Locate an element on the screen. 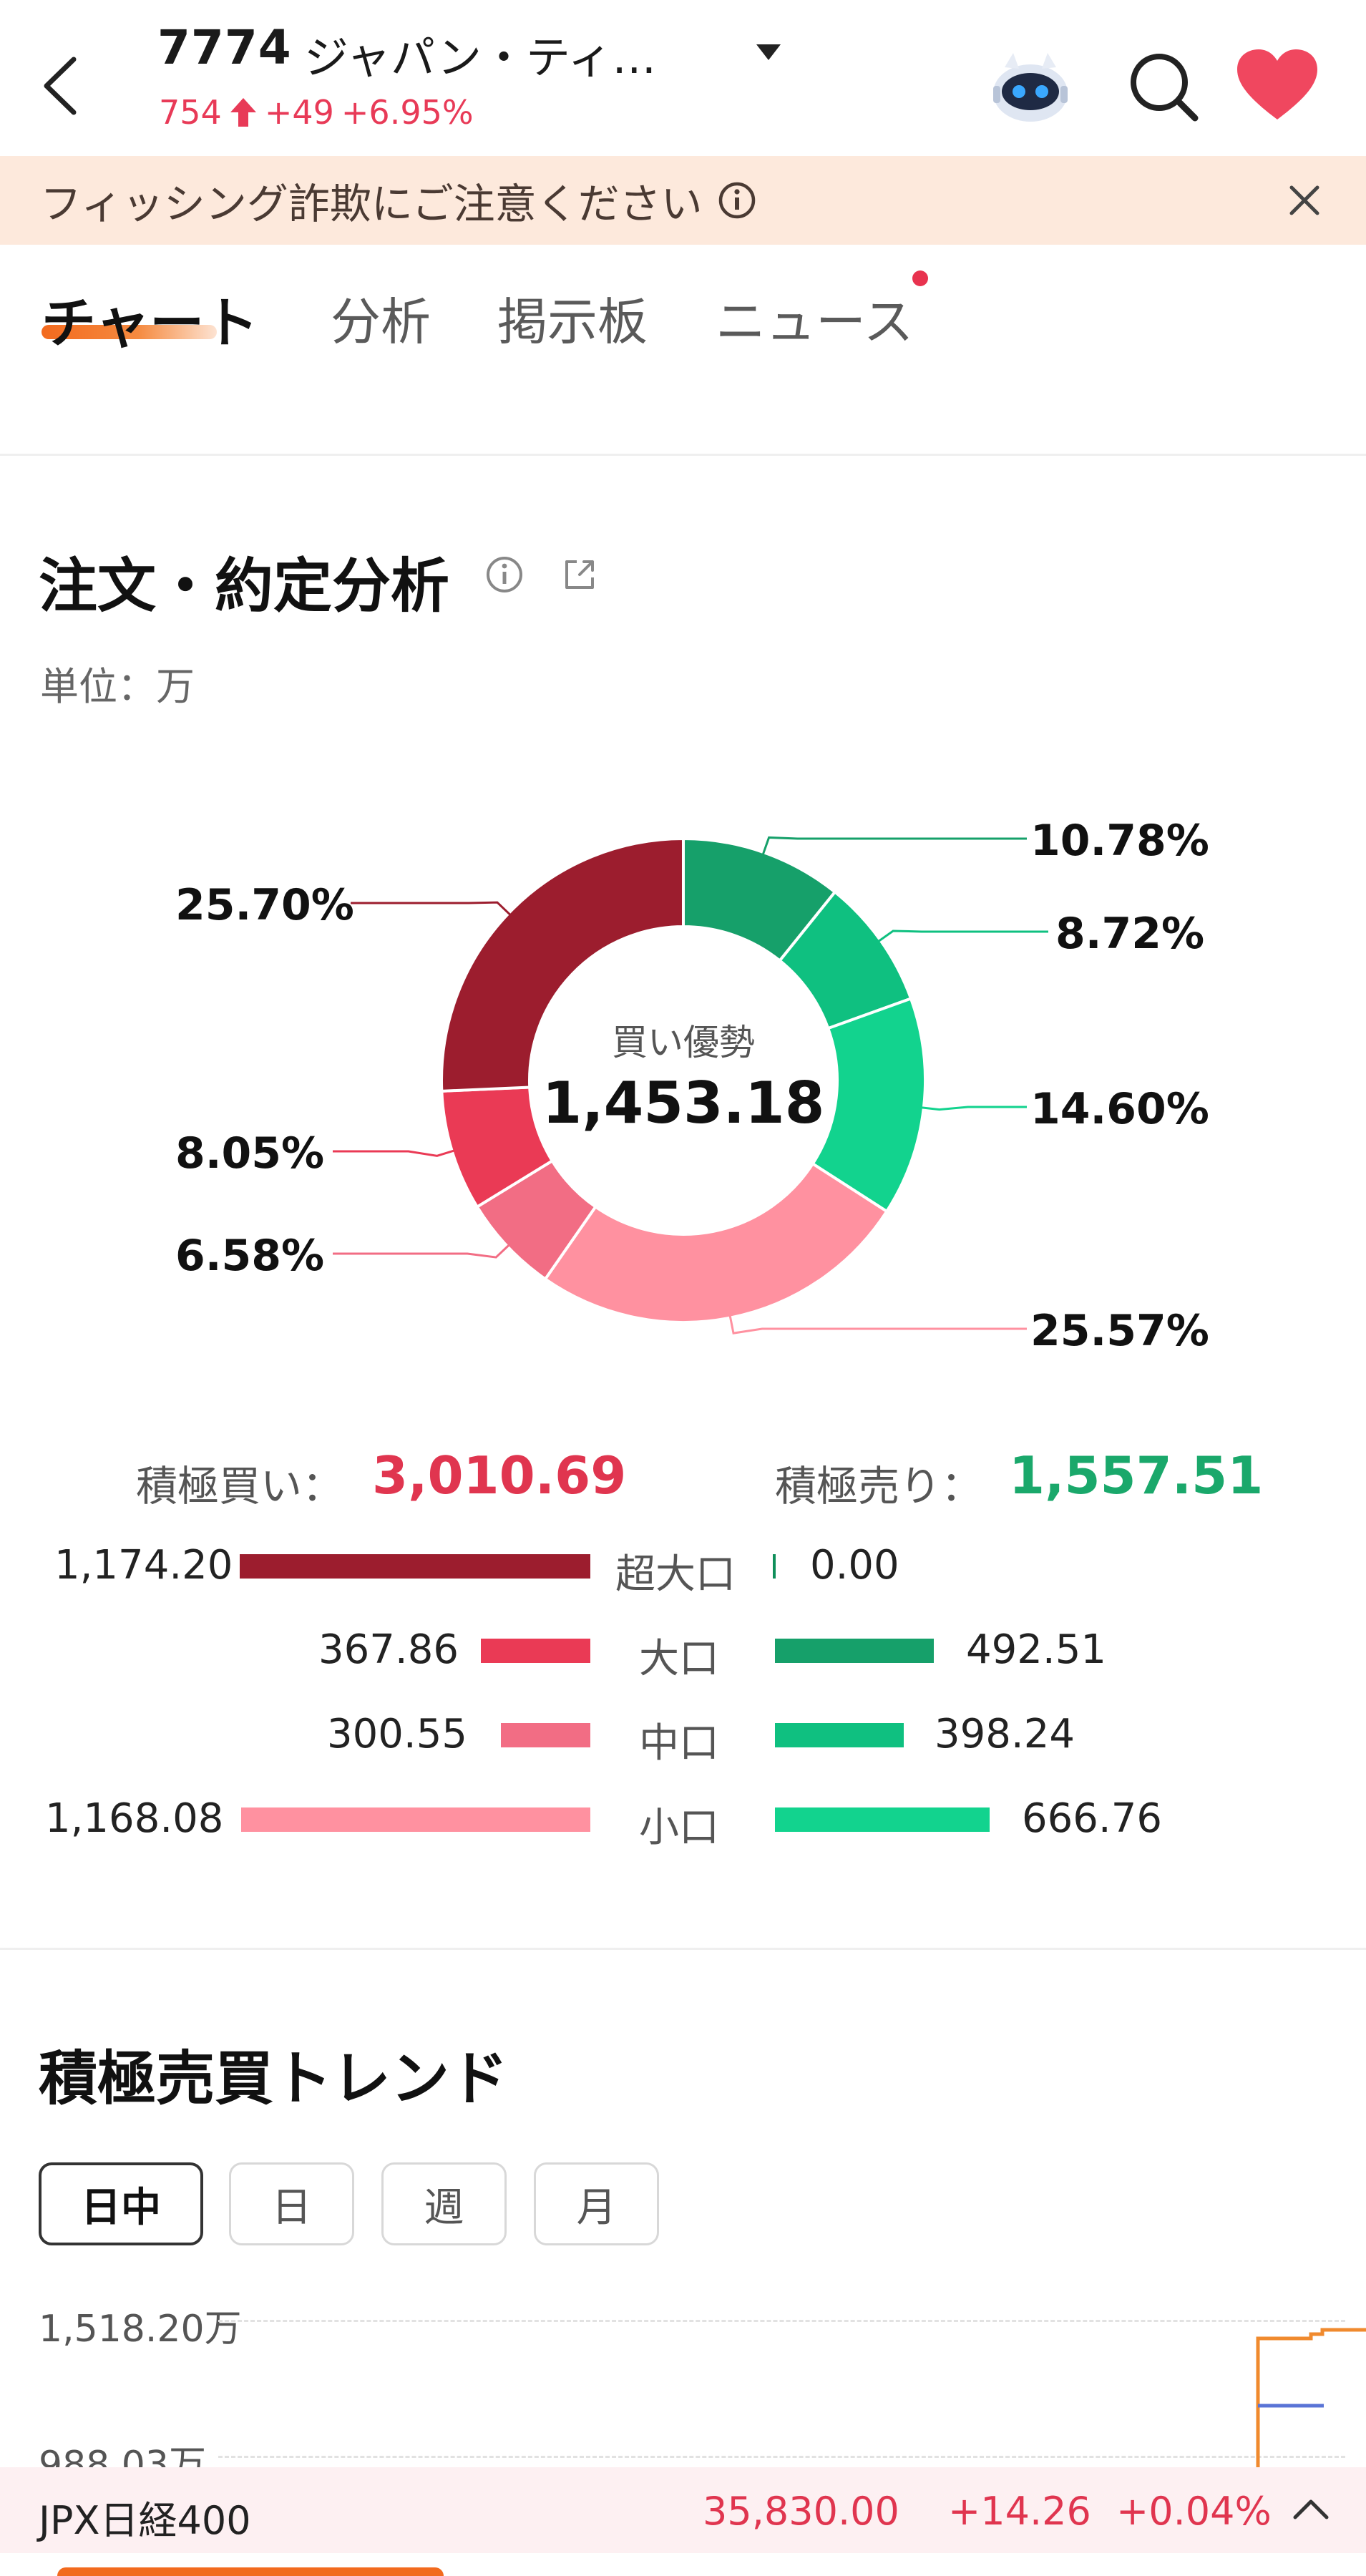 The height and width of the screenshot is (2576, 1366). period-week-button: 週 is located at coordinates (444, 2203).